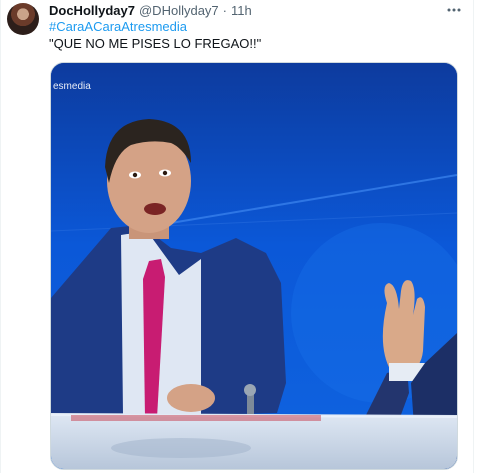 This screenshot has height=473, width=480. I want to click on display-name: DocHollyday7, so click(92, 10).